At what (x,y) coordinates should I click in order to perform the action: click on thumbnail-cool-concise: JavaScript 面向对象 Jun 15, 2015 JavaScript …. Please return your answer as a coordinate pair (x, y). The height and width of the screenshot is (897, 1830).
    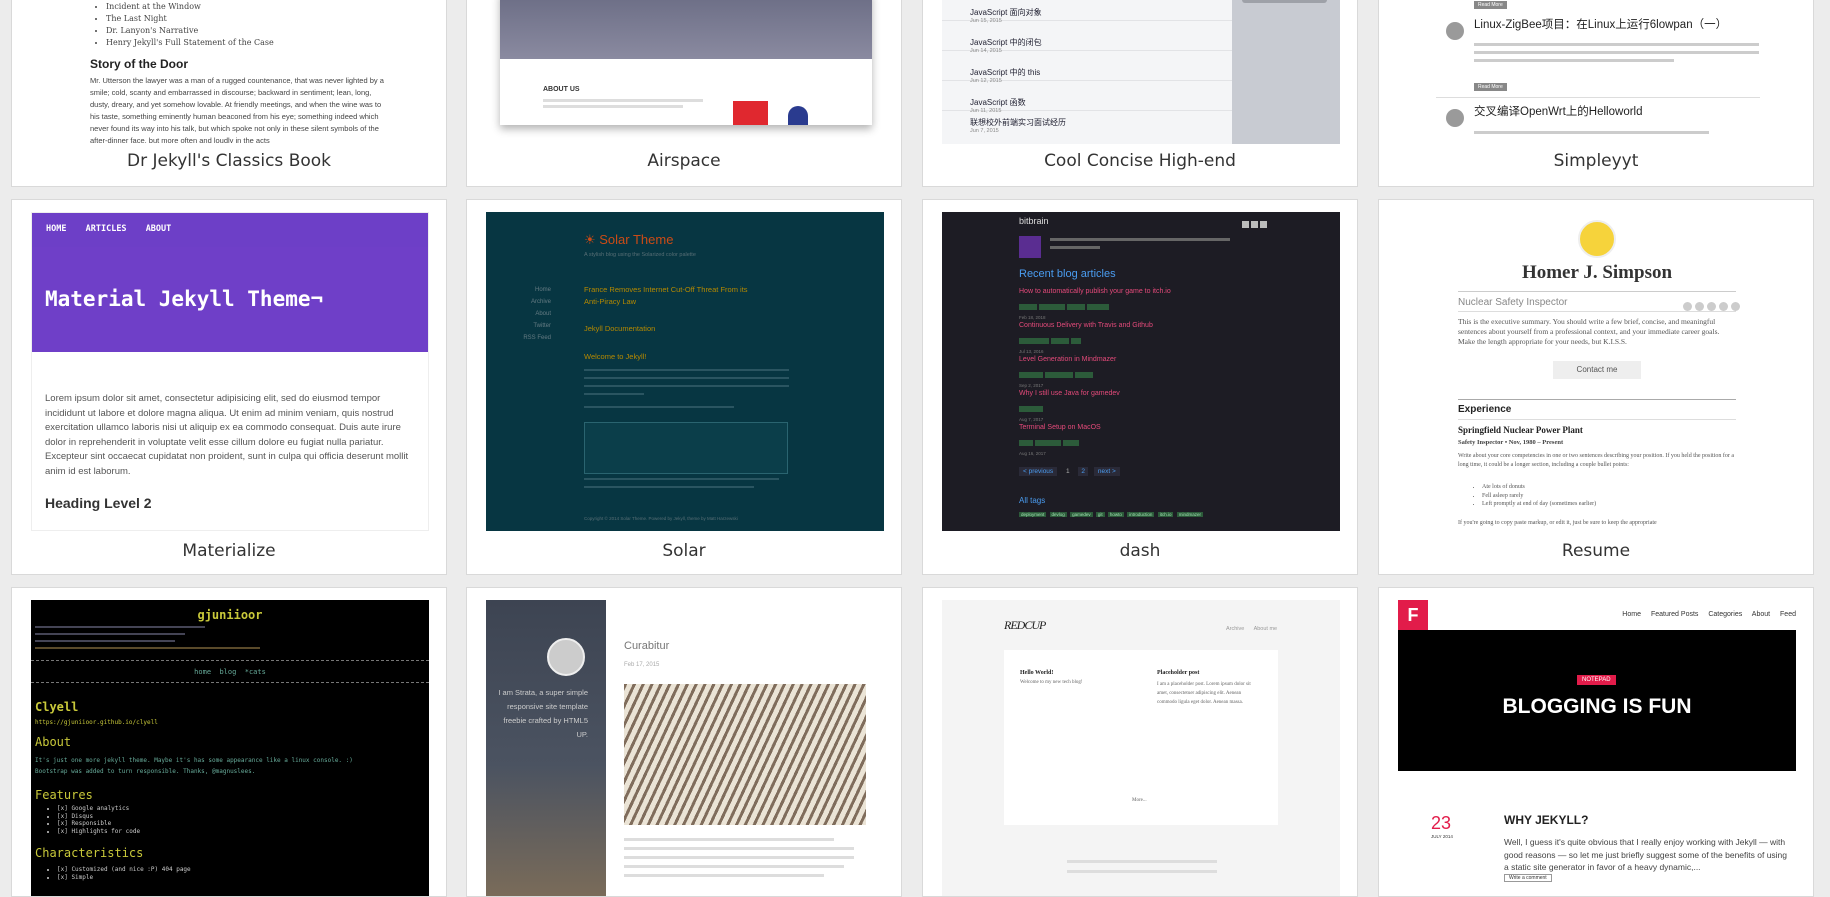
    Looking at the image, I should click on (1141, 72).